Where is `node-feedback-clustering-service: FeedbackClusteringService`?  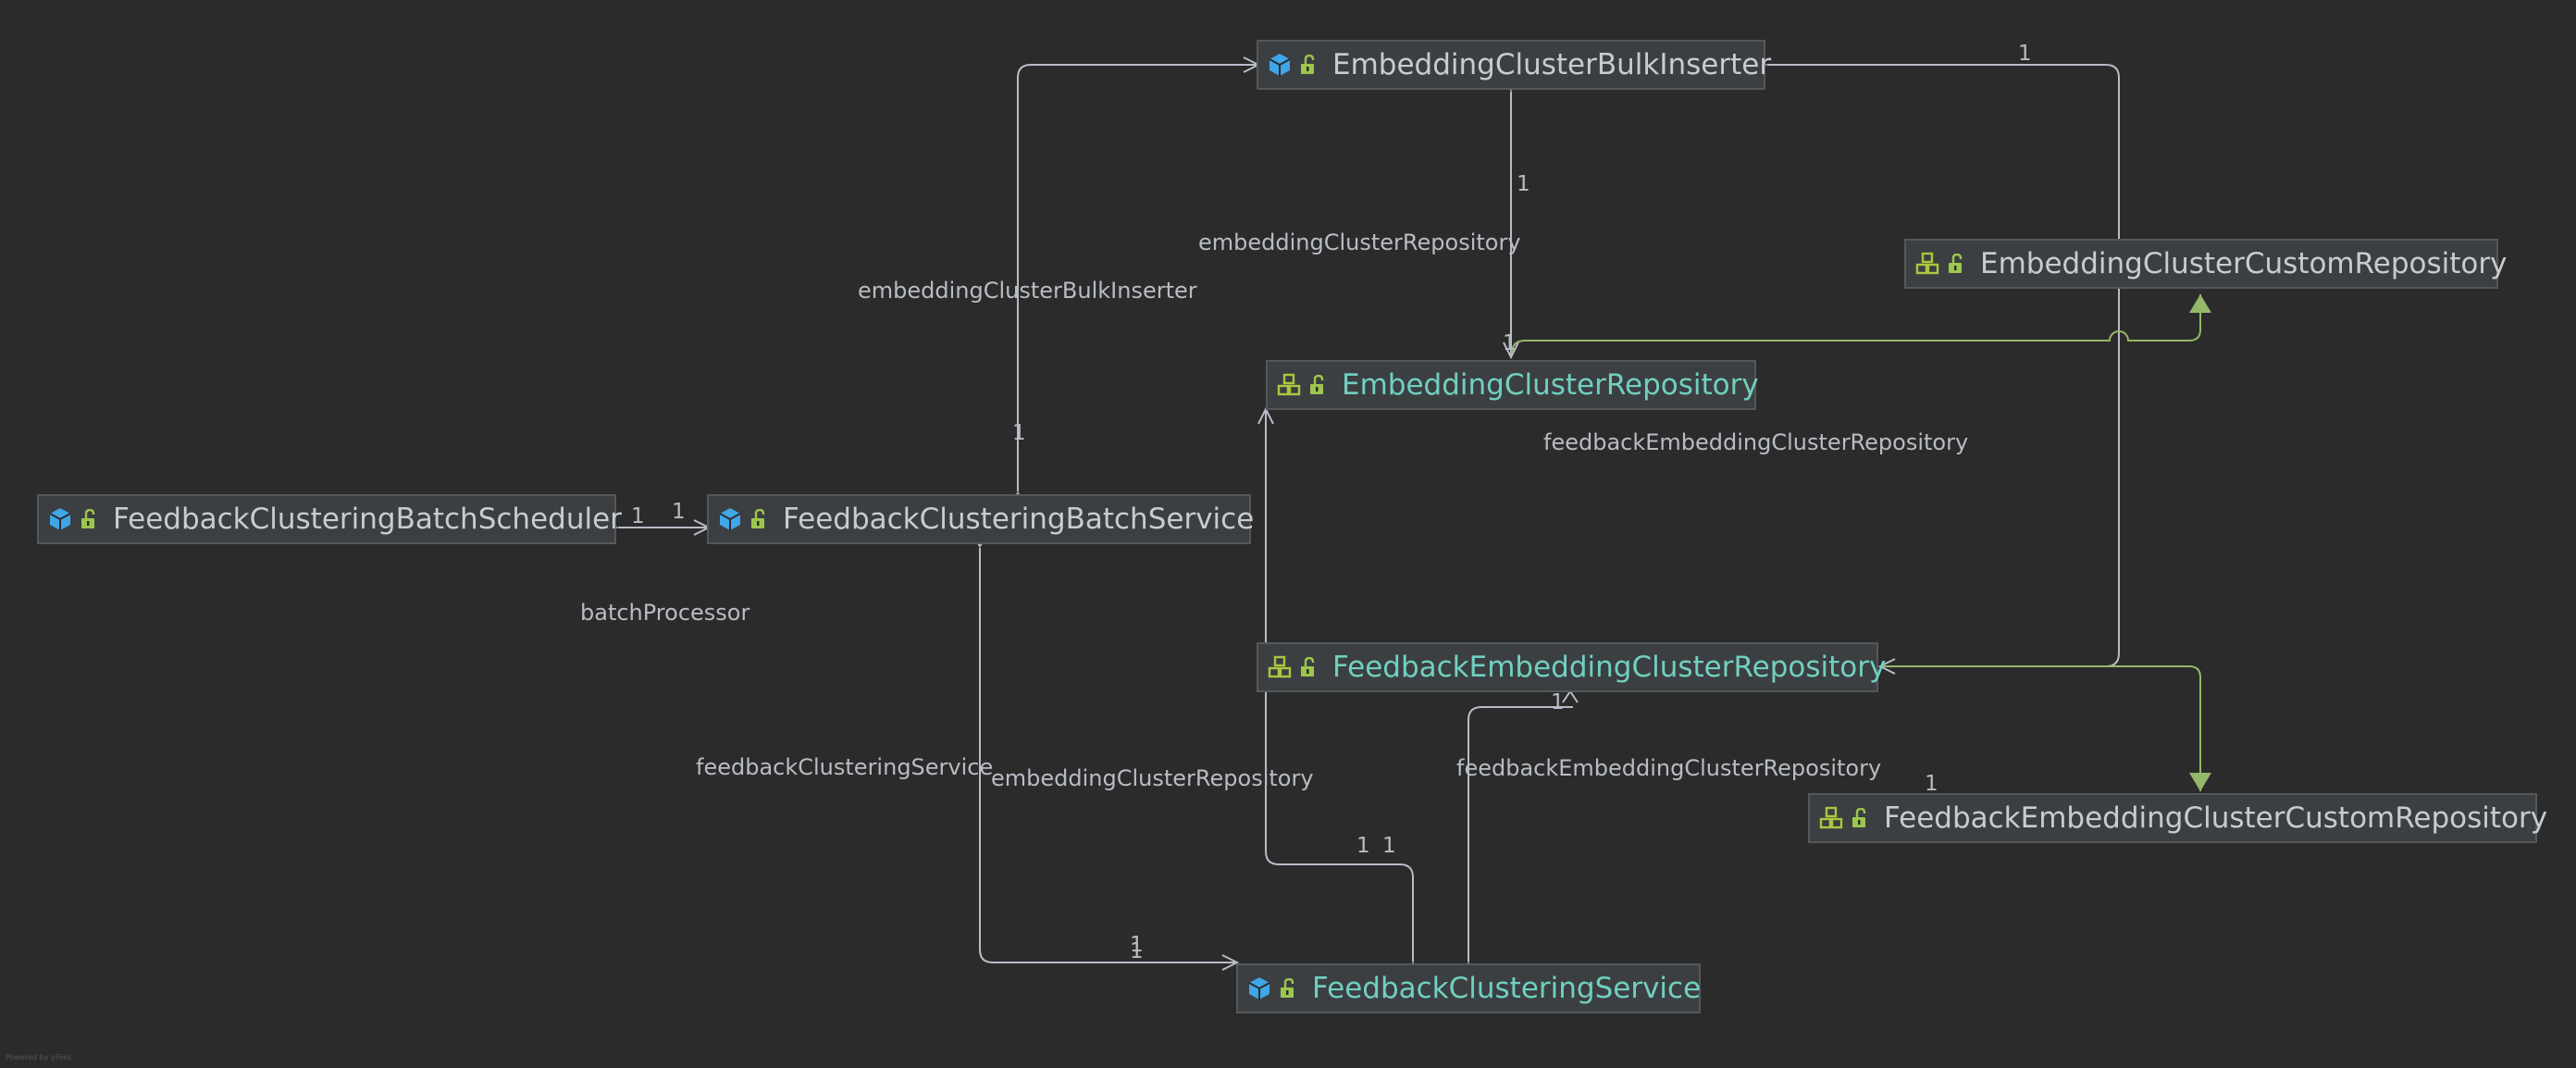 node-feedback-clustering-service: FeedbackClusteringService is located at coordinates (1468, 988).